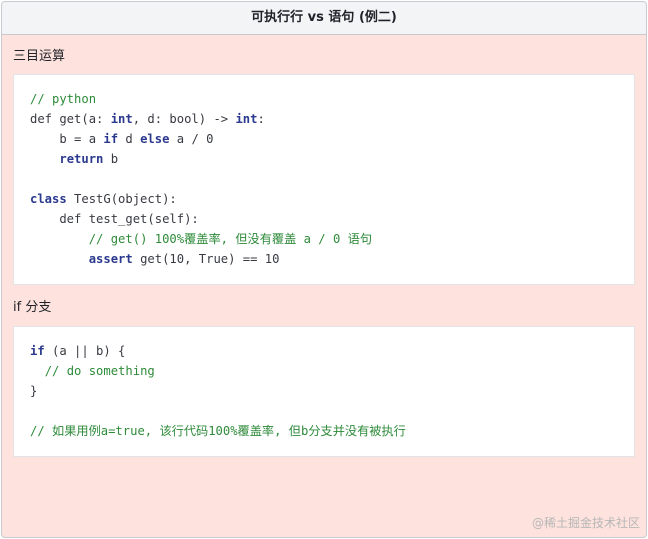  Describe the element at coordinates (332, 119) in the screenshot. I see `code-line: def get(a: int, d: bool) -> int:` at that location.